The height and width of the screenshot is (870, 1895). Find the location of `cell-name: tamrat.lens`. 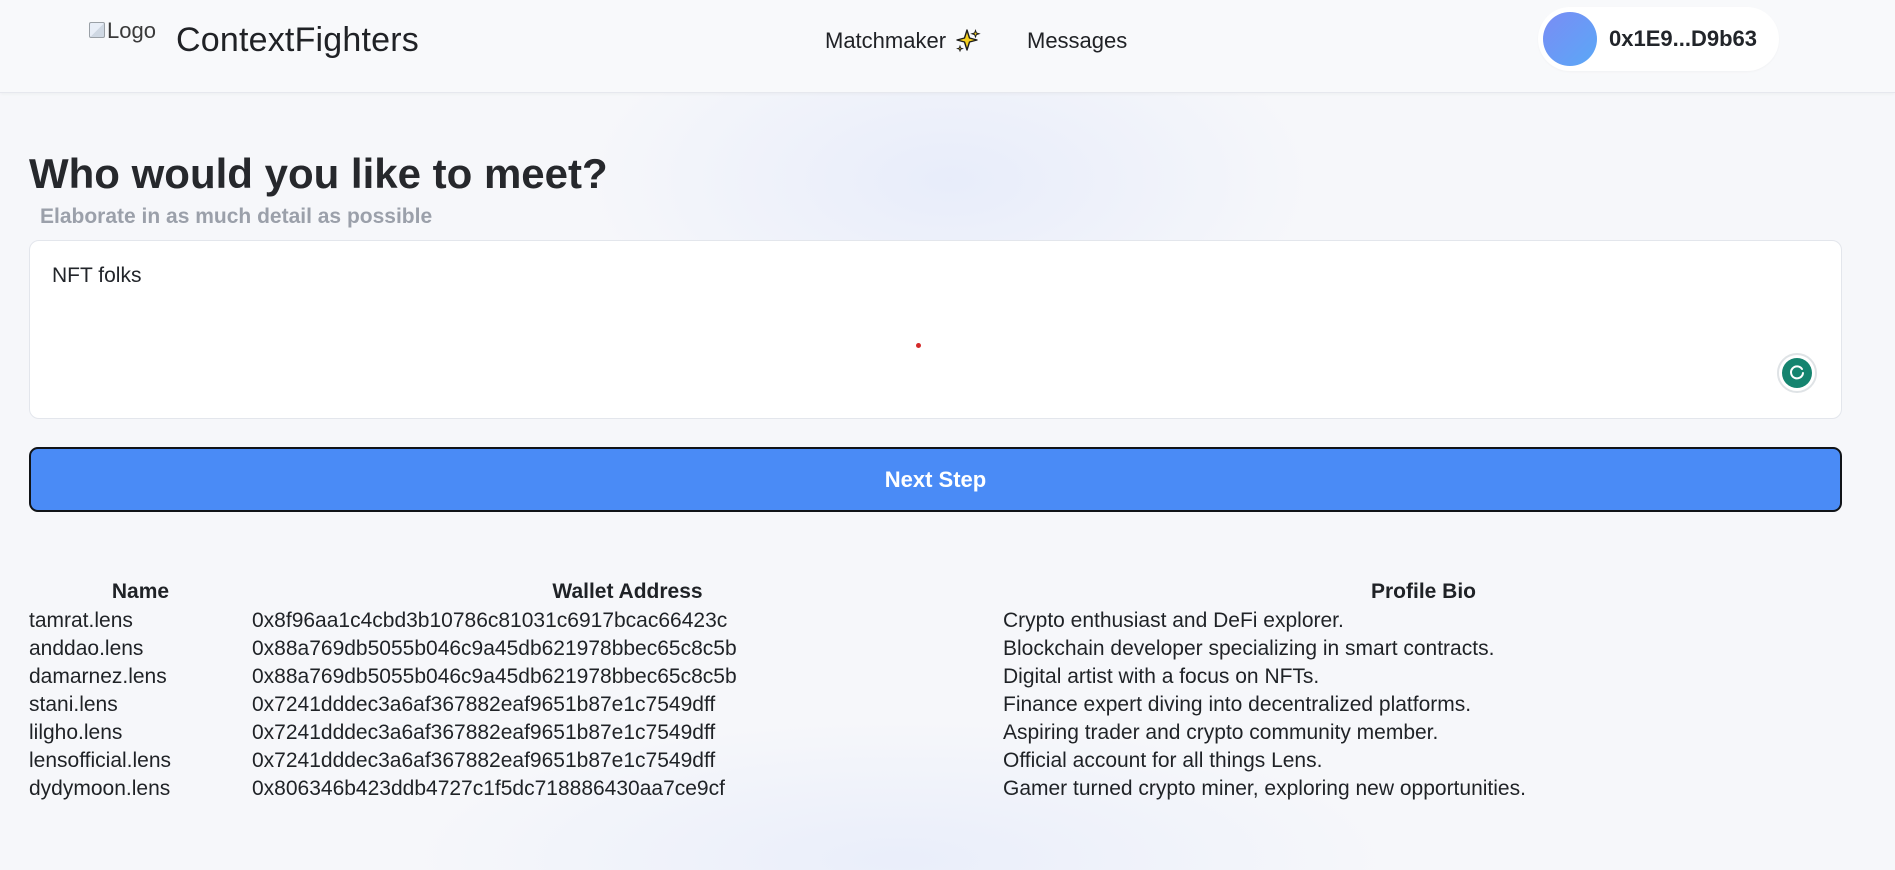

cell-name: tamrat.lens is located at coordinates (81, 620).